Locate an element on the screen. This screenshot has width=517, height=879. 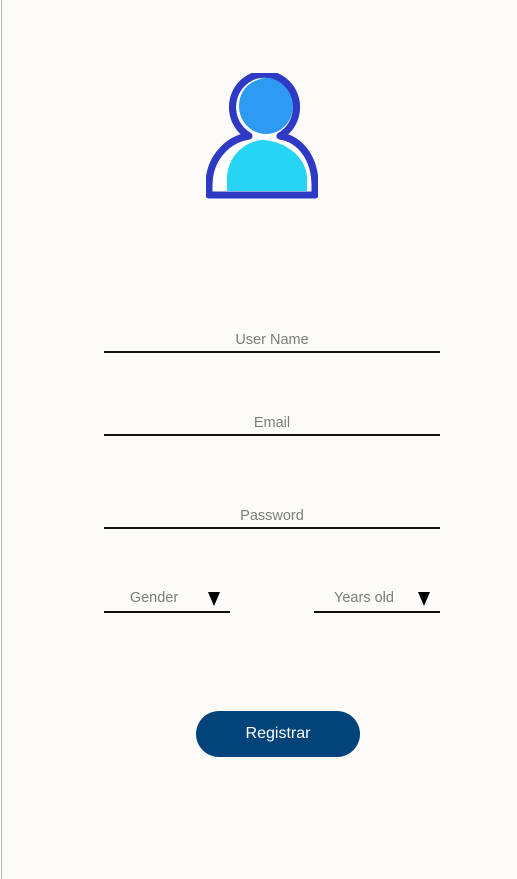
user-profile-icon is located at coordinates (262, 136).